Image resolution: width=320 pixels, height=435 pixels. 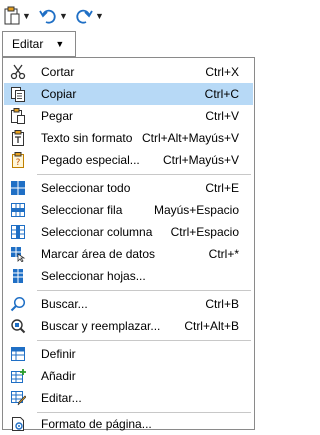 I want to click on menu-item-copiar: Copiar Ctrl+C, so click(x=128, y=94).